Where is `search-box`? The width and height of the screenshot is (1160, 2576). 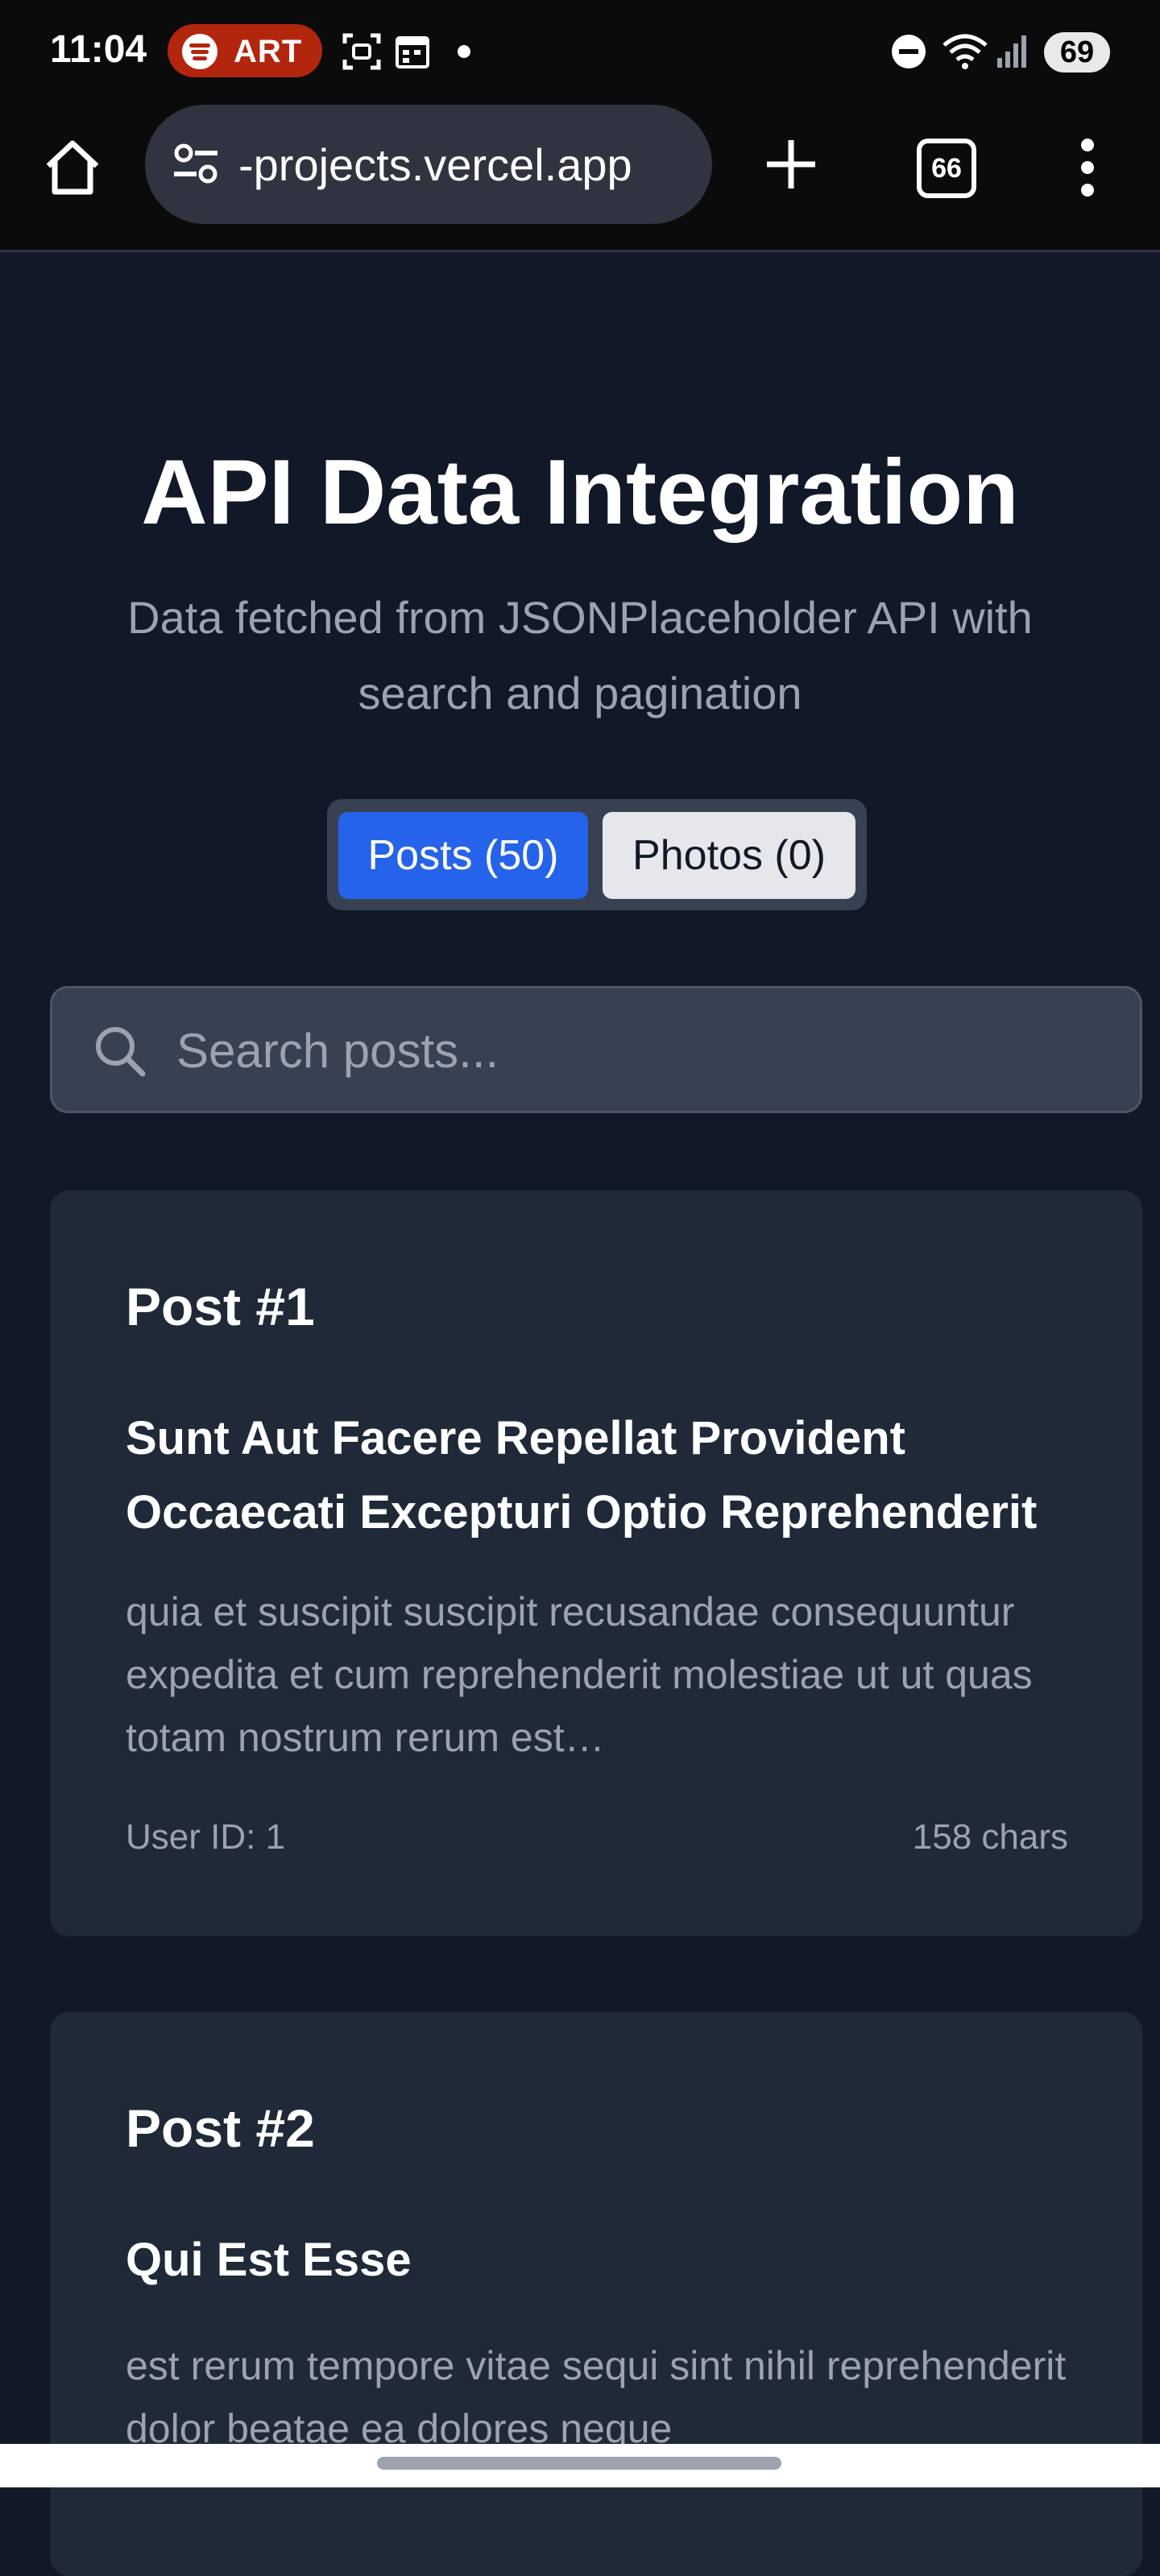
search-box is located at coordinates (596, 1049).